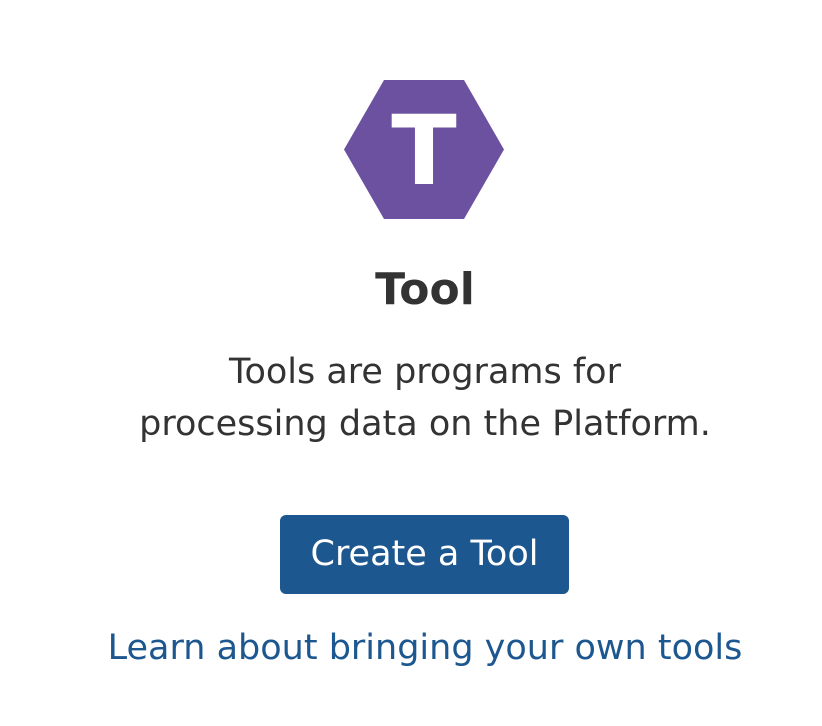 The image size is (822, 726). I want to click on page-title: Tool, so click(425, 289).